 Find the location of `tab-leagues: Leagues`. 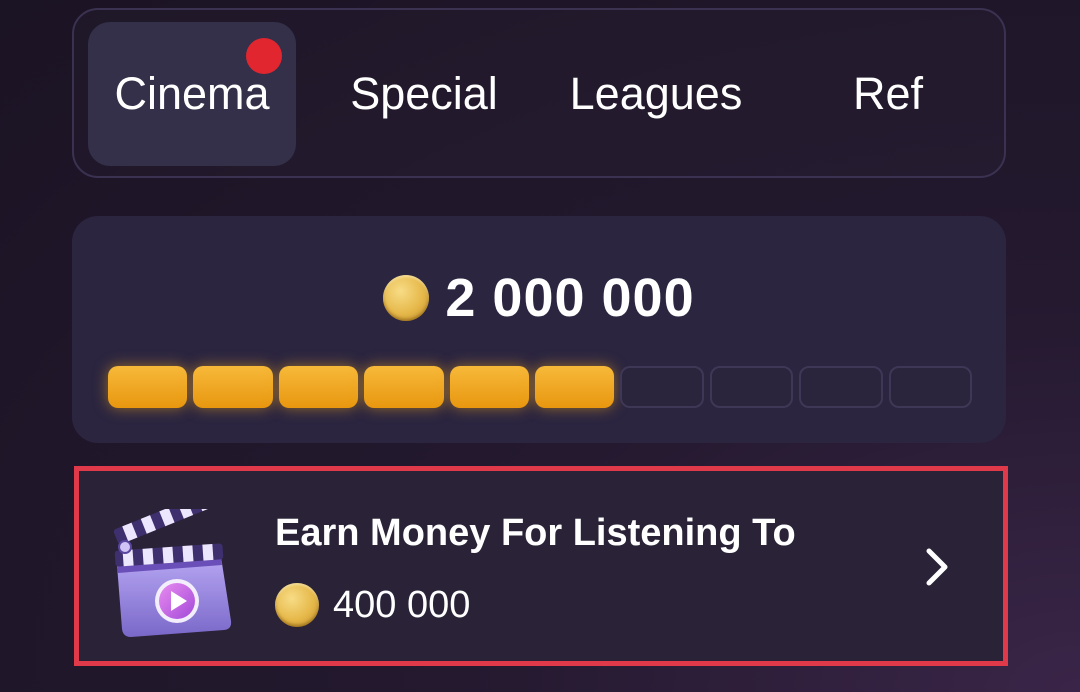

tab-leagues: Leagues is located at coordinates (656, 94).